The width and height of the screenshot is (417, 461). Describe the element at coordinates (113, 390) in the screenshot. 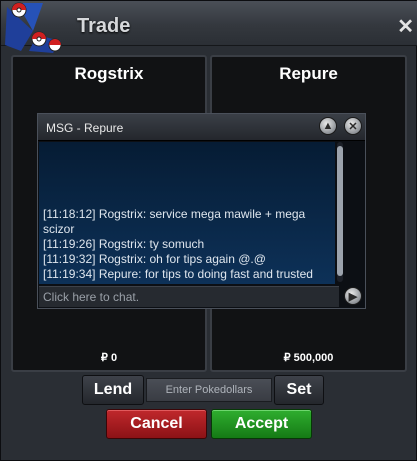

I see `lend-button: Lend` at that location.